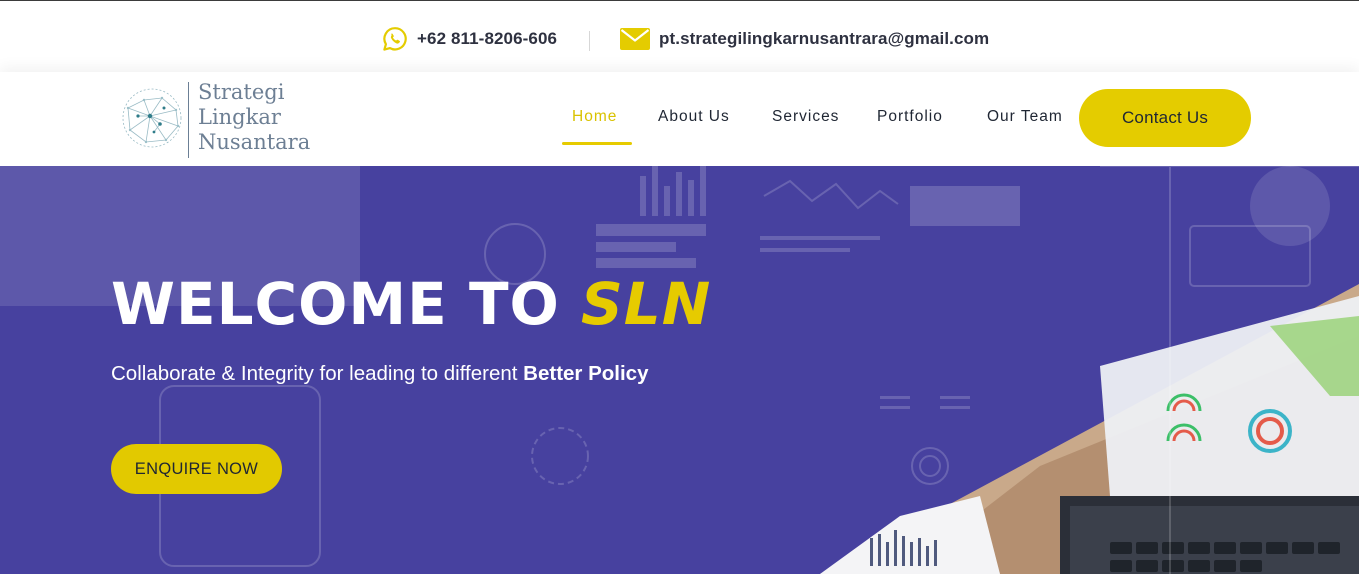  Describe the element at coordinates (805, 117) in the screenshot. I see `nav-services: Services` at that location.